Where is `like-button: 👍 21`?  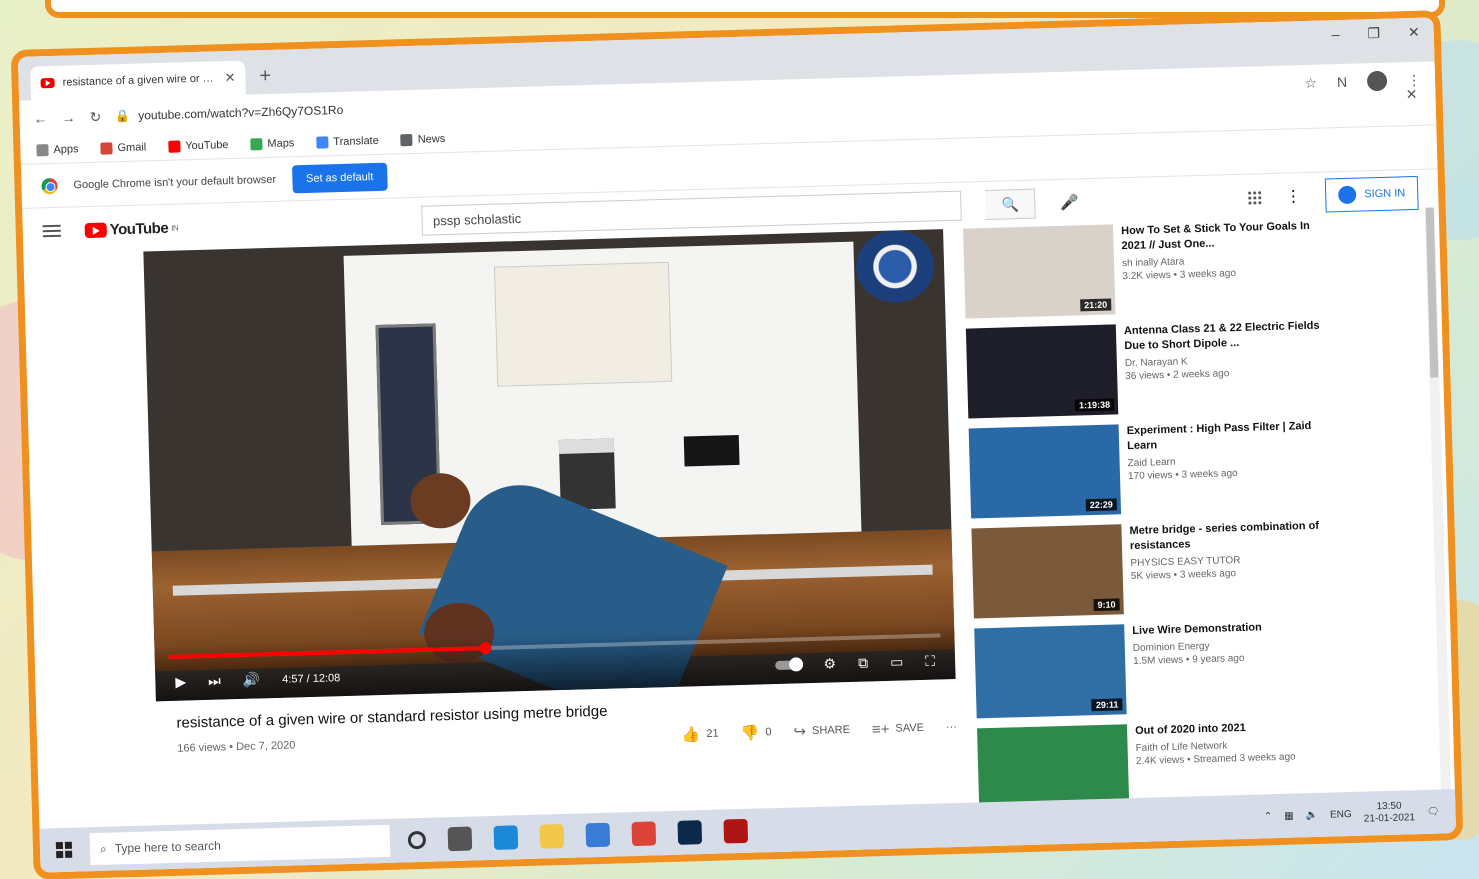 like-button: 👍 21 is located at coordinates (700, 734).